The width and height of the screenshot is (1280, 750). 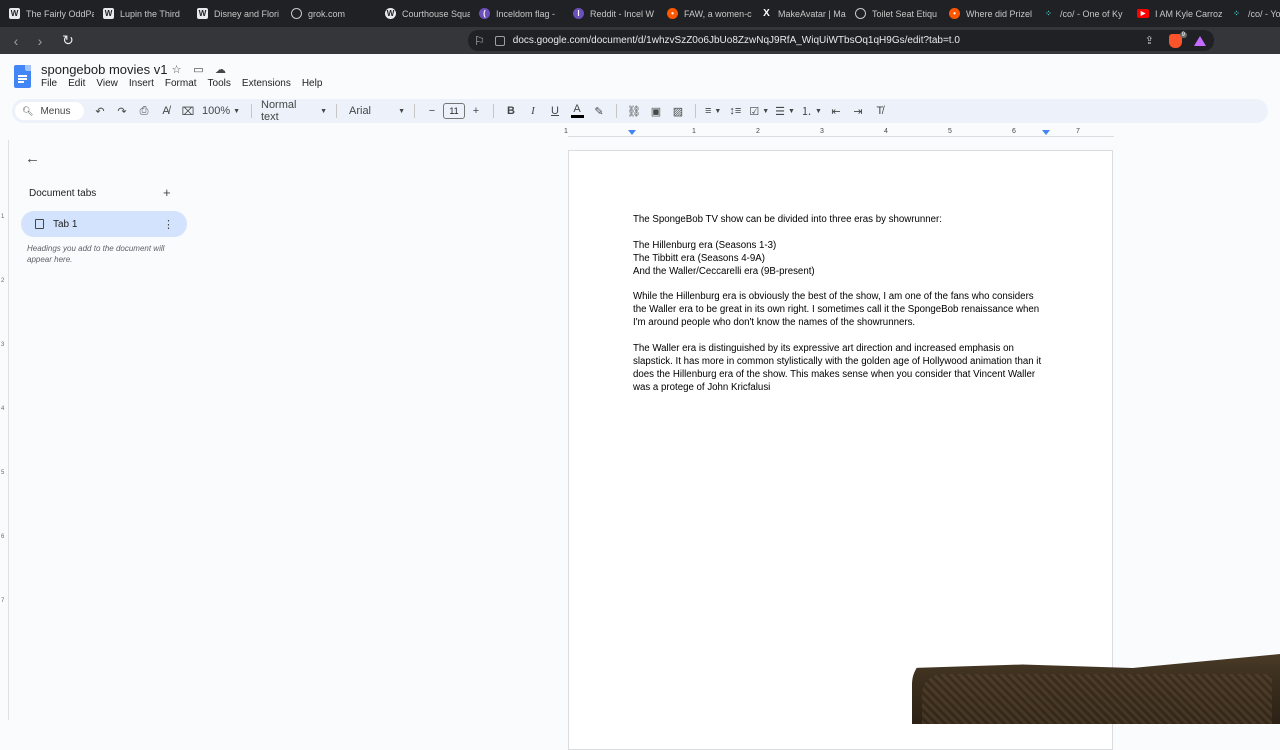 What do you see at coordinates (47, 13) in the screenshot?
I see `browser-tab: W The Fairly OddPa` at bounding box center [47, 13].